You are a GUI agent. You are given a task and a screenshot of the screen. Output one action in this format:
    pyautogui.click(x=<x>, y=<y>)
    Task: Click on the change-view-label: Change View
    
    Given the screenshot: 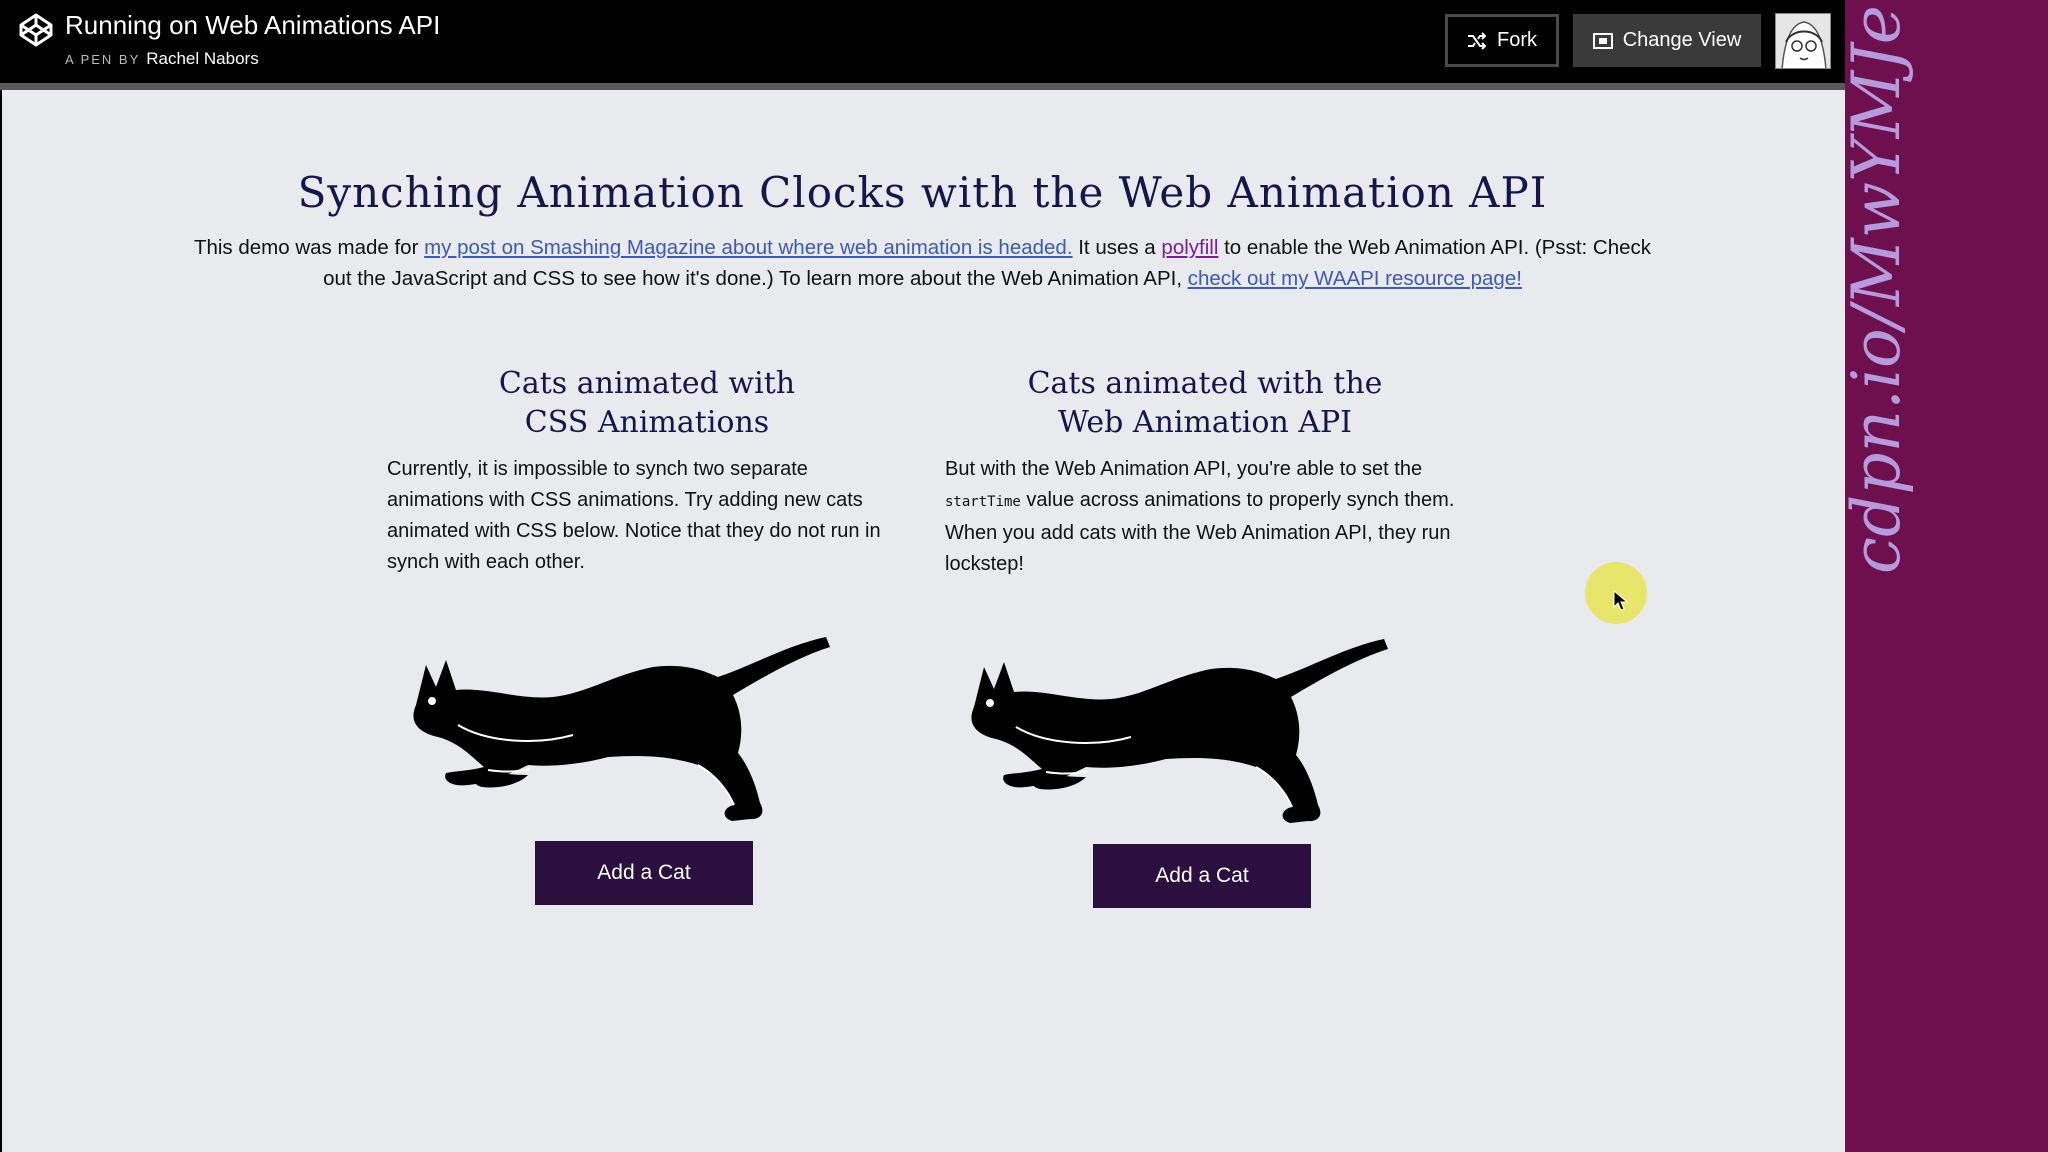 What is the action you would take?
    pyautogui.click(x=1682, y=40)
    